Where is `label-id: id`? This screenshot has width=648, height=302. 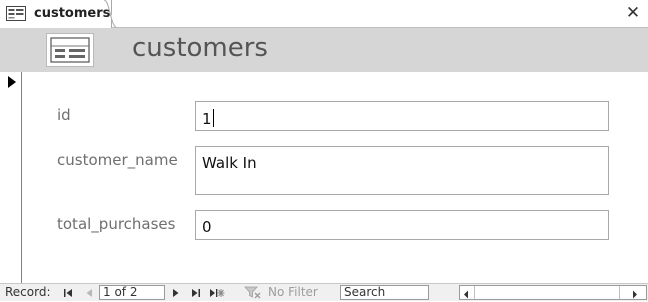 label-id: id is located at coordinates (64, 115).